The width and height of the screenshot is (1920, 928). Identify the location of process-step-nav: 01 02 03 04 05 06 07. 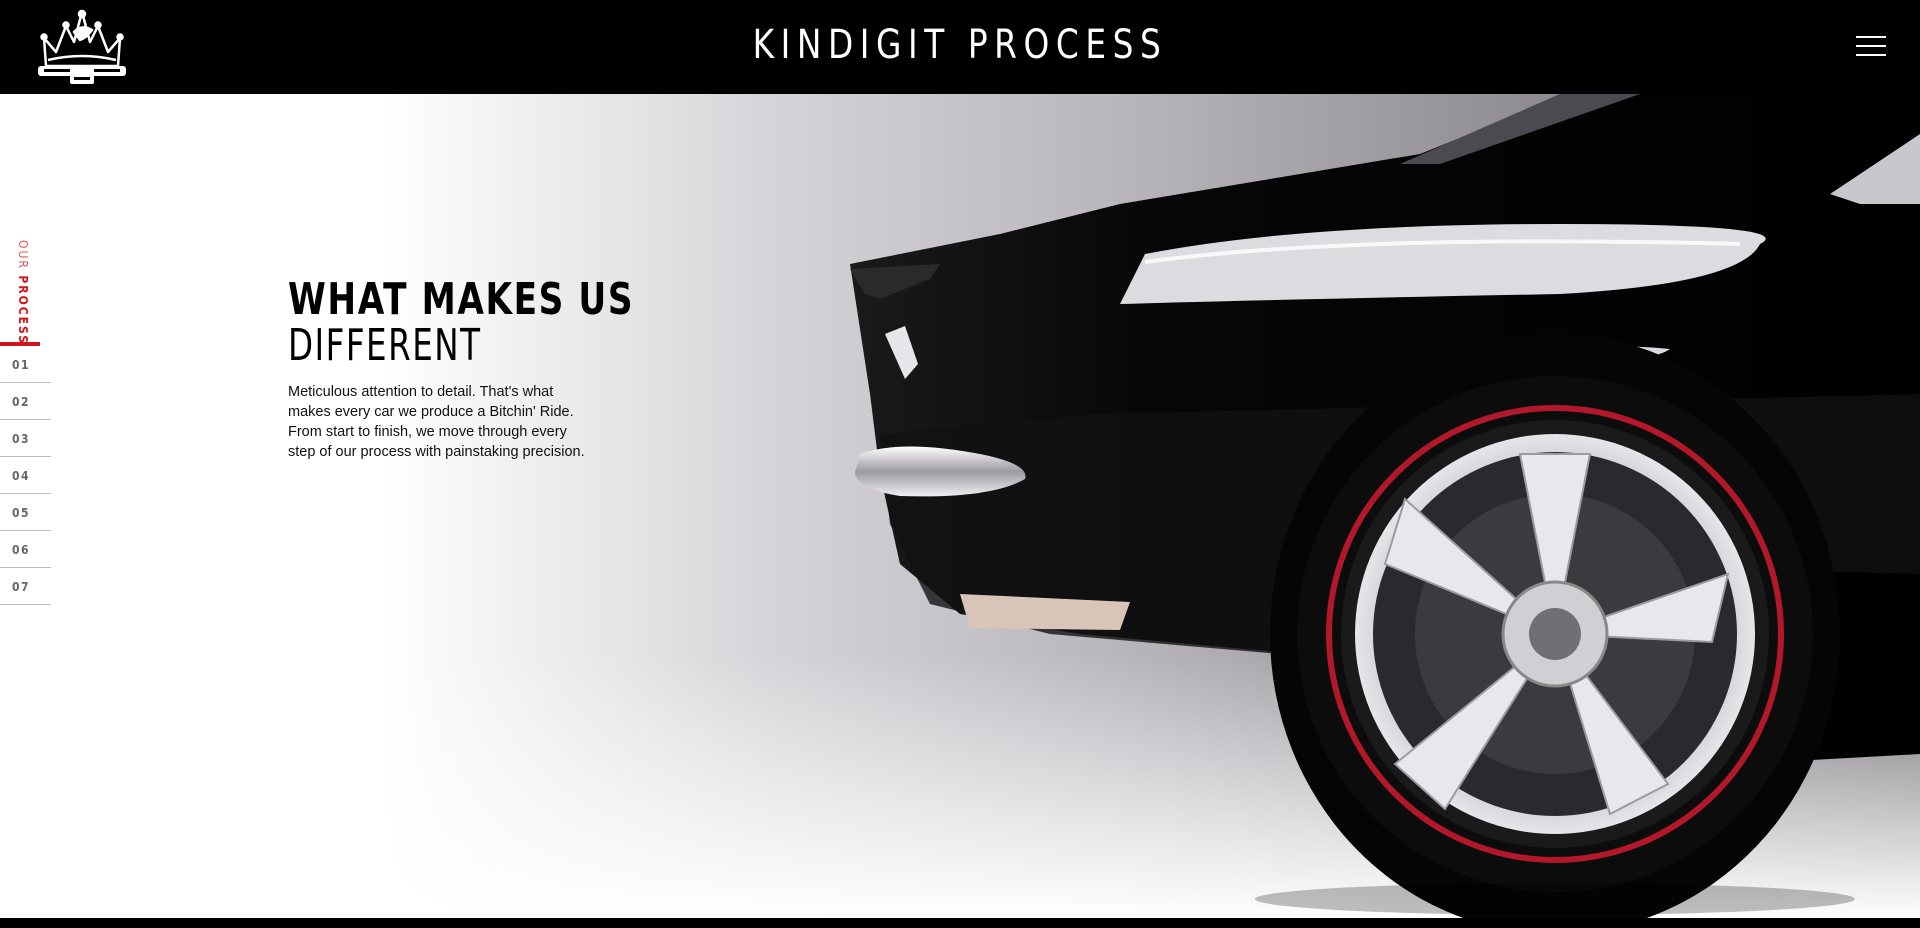
(25, 475).